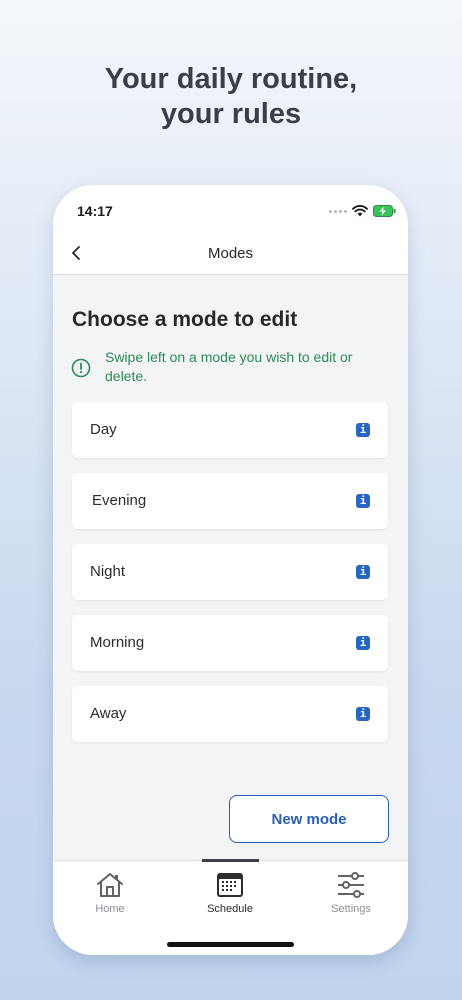 The width and height of the screenshot is (462, 1000). I want to click on alert-circle-icon, so click(81, 368).